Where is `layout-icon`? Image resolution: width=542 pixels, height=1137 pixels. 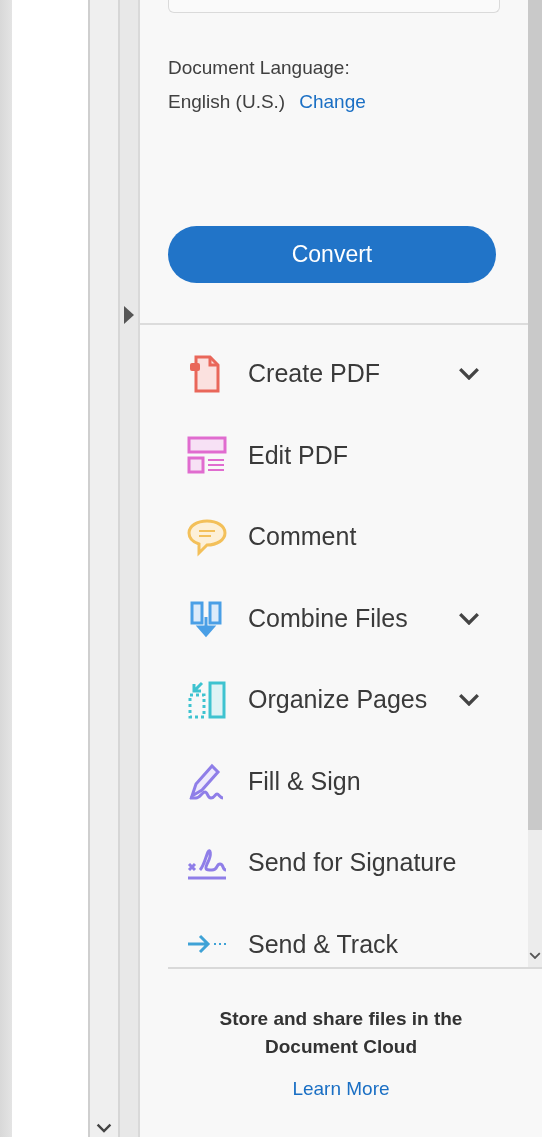 layout-icon is located at coordinates (207, 455).